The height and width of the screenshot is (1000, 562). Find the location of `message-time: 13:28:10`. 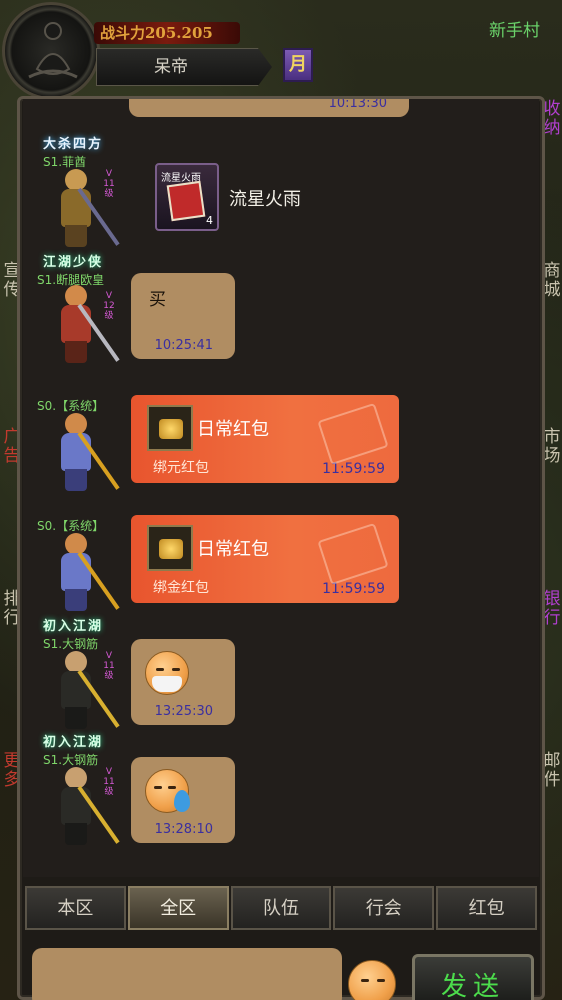

message-time: 13:28:10 is located at coordinates (183, 829).